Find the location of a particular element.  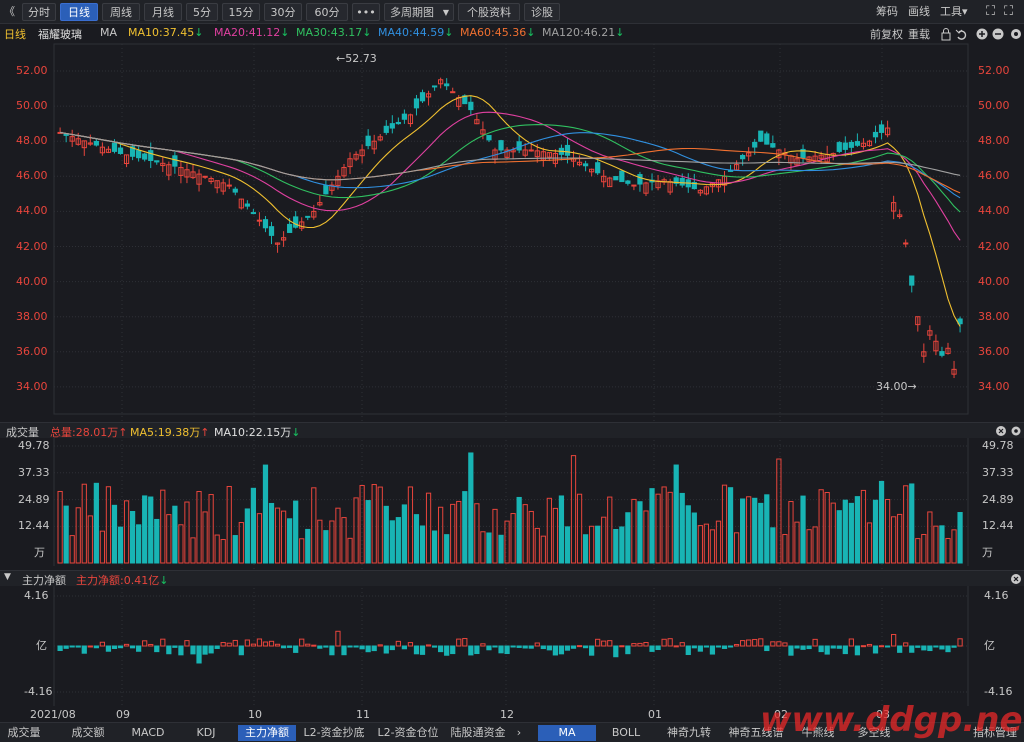

collapse-icon: ▼ is located at coordinates (7, 577).